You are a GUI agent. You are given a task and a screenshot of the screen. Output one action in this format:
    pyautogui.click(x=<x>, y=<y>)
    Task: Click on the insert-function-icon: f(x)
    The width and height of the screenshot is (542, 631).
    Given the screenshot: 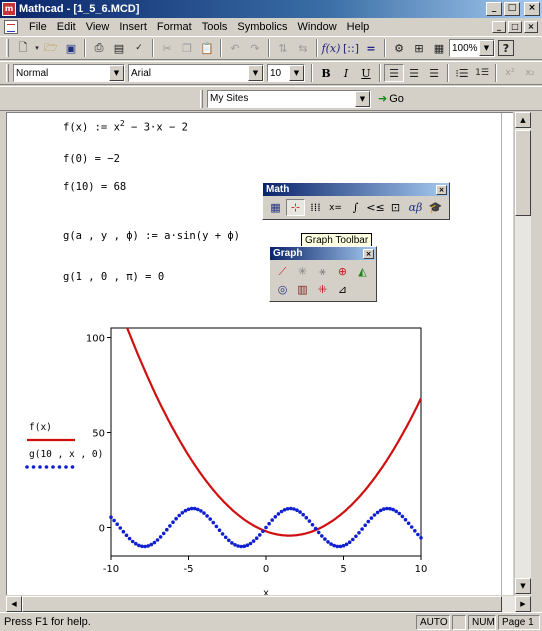 What is the action you would take?
    pyautogui.click(x=331, y=48)
    